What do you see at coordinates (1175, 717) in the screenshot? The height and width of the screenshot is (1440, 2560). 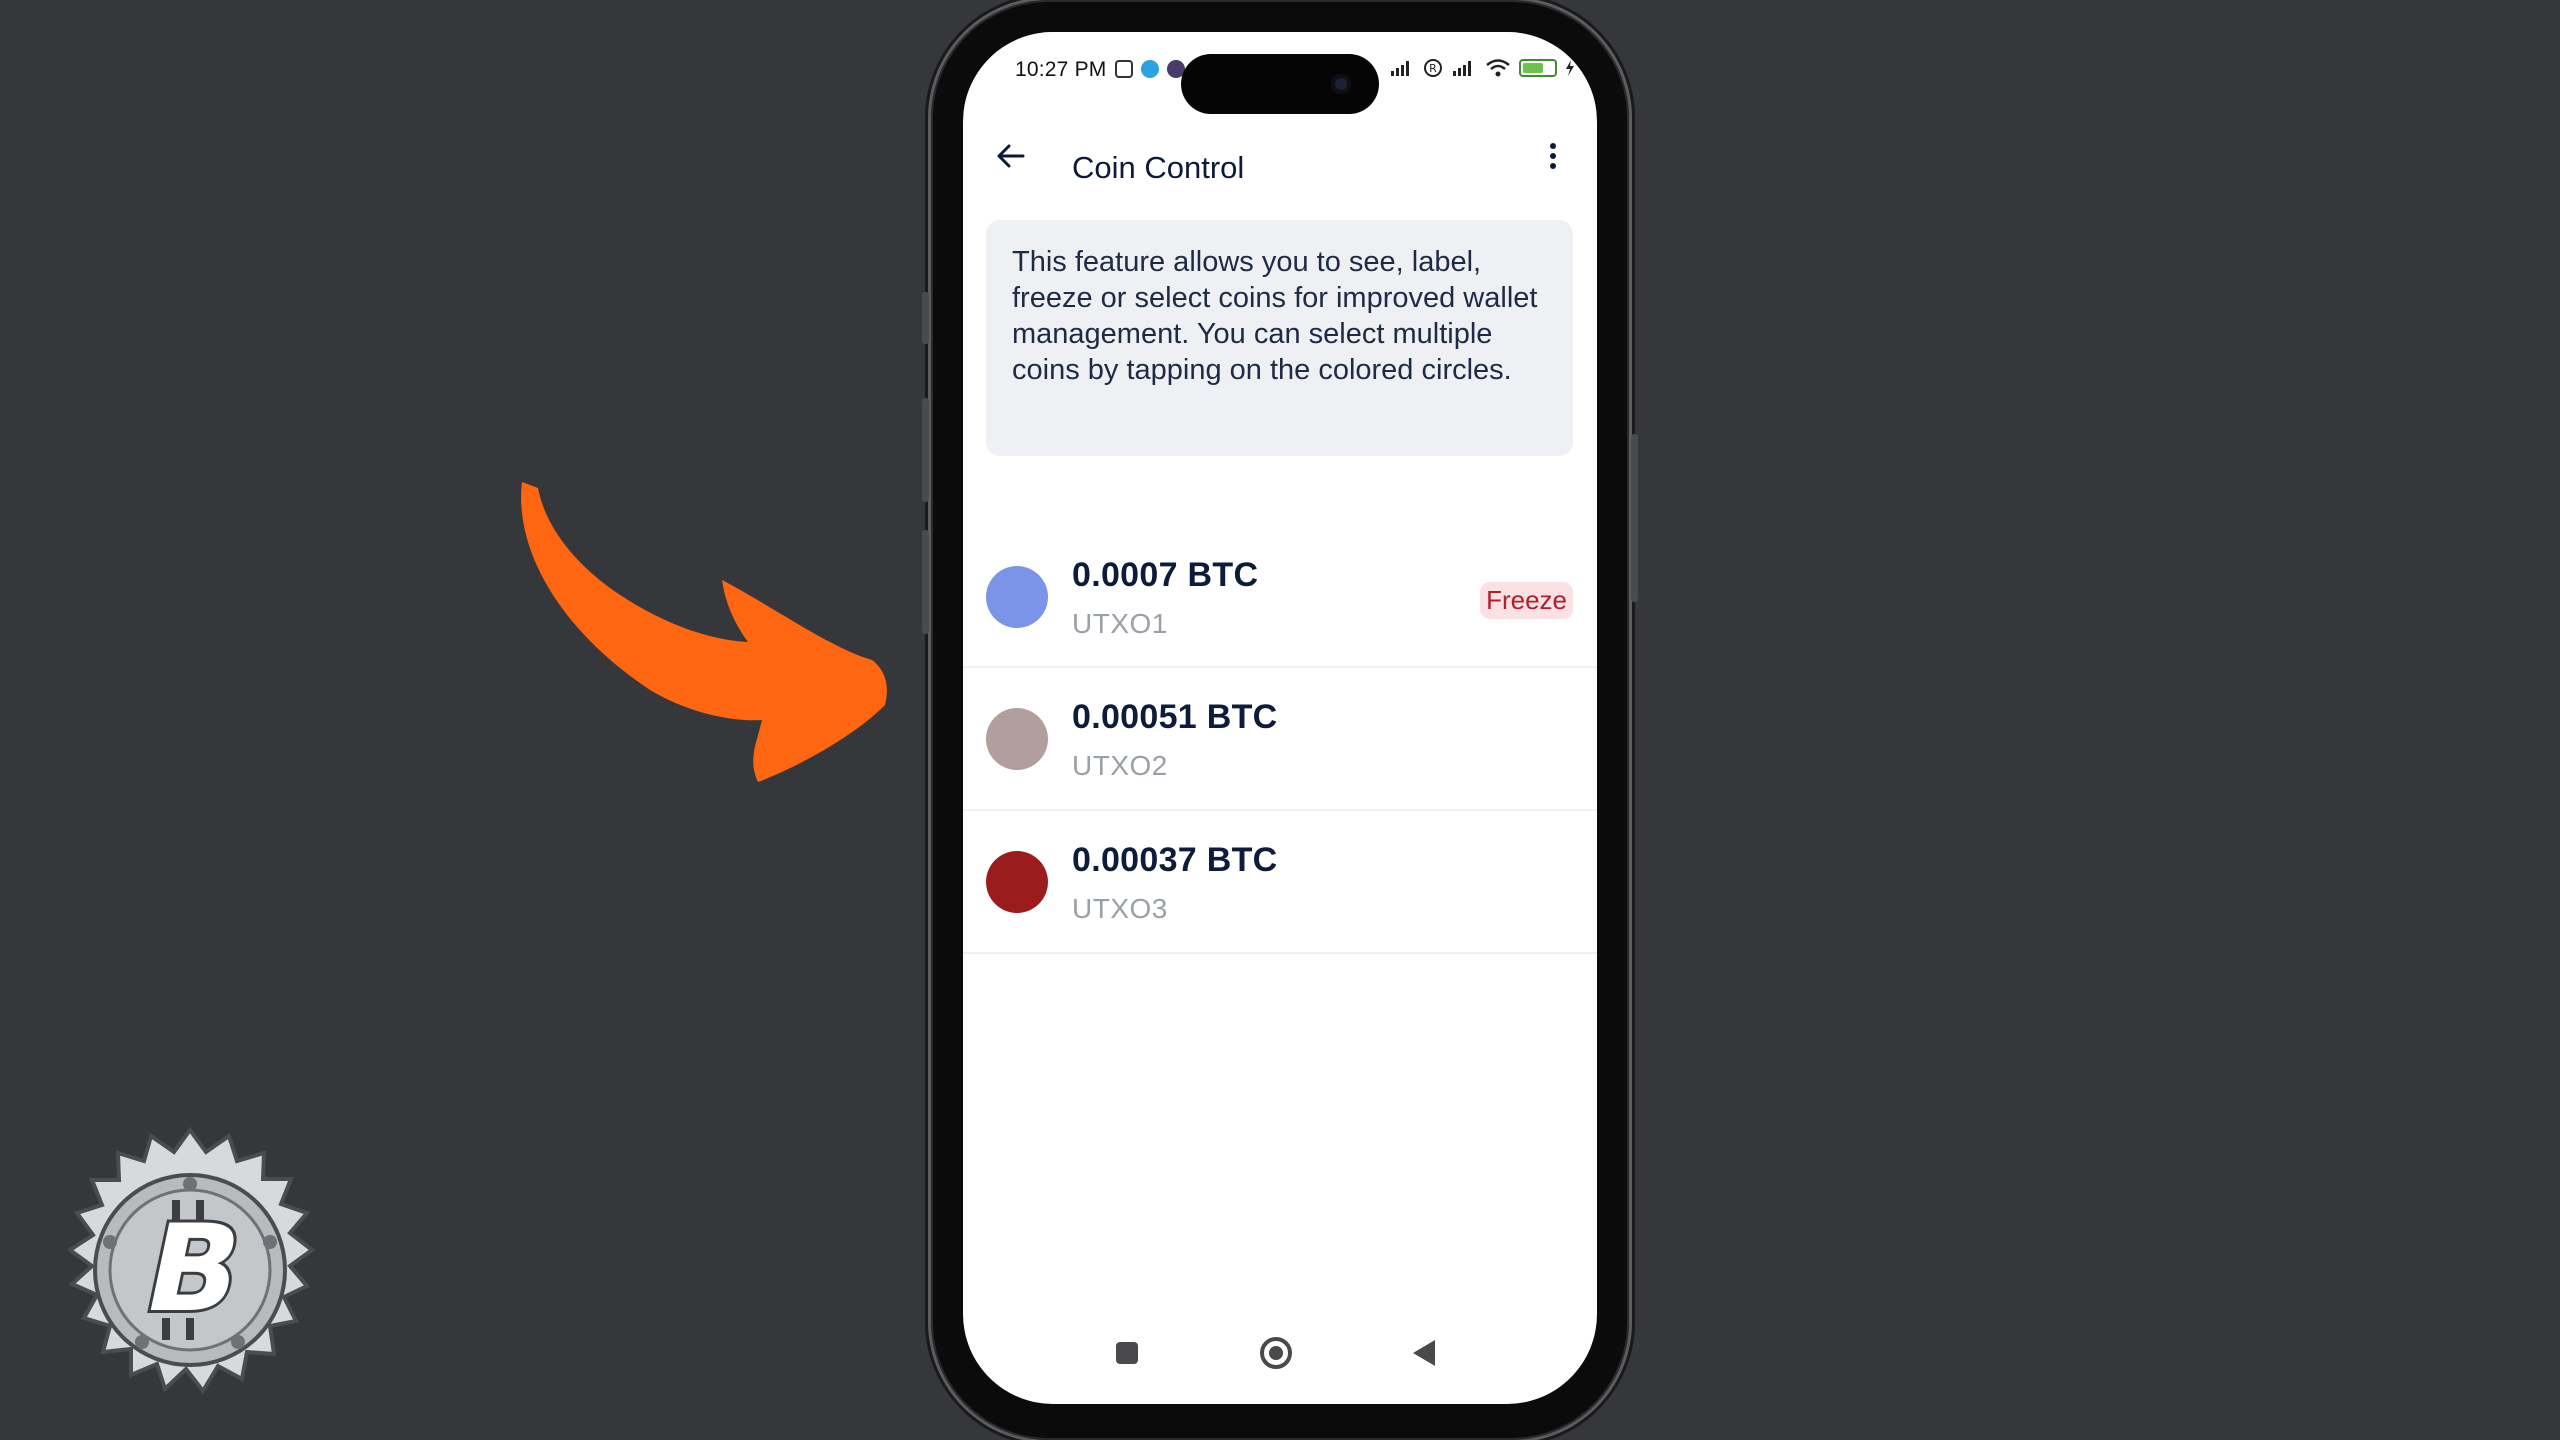 I see `coin-amount: 0.00051 BTC` at bounding box center [1175, 717].